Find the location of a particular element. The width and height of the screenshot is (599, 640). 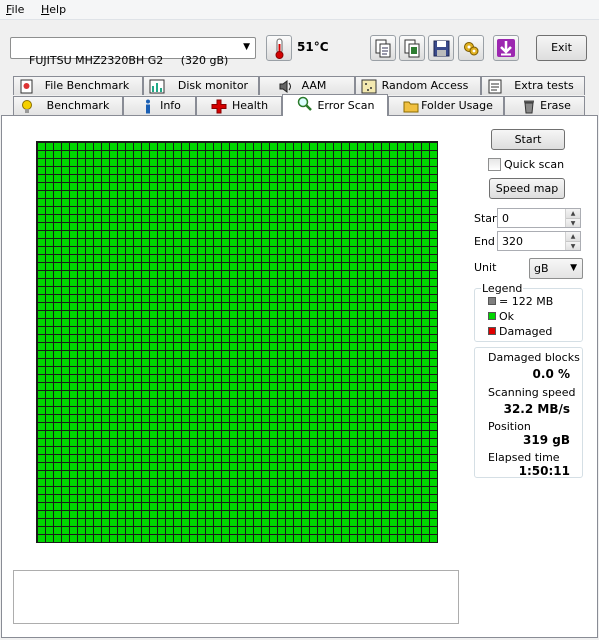

start-spinner: ▲ ▼ is located at coordinates (572, 218).